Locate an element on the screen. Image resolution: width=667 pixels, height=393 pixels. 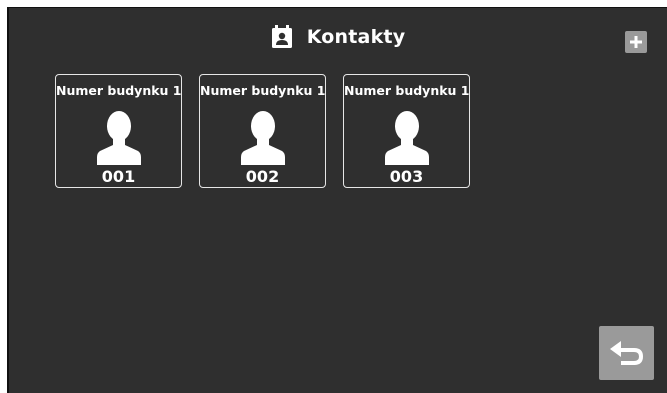
contact-card: Numer budynku 1 001 is located at coordinates (118, 131).